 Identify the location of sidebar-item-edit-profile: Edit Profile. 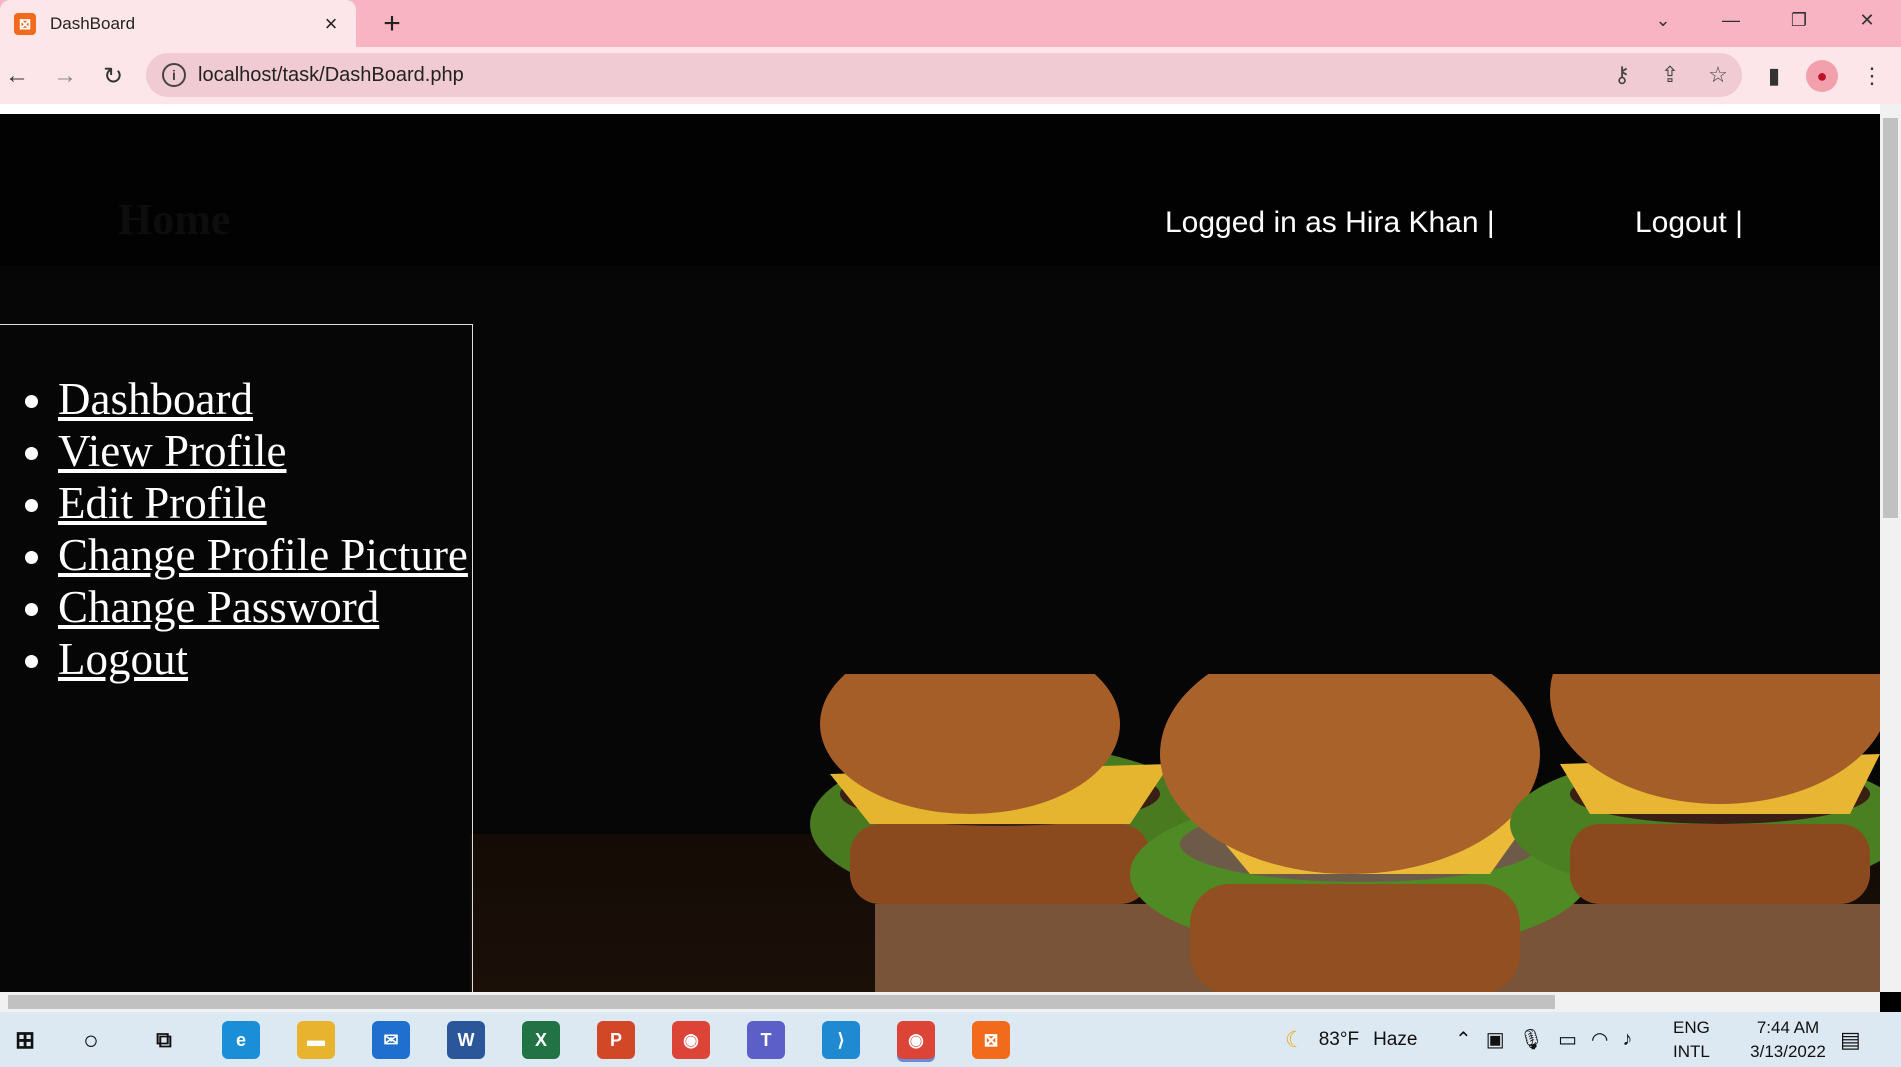
(265, 503).